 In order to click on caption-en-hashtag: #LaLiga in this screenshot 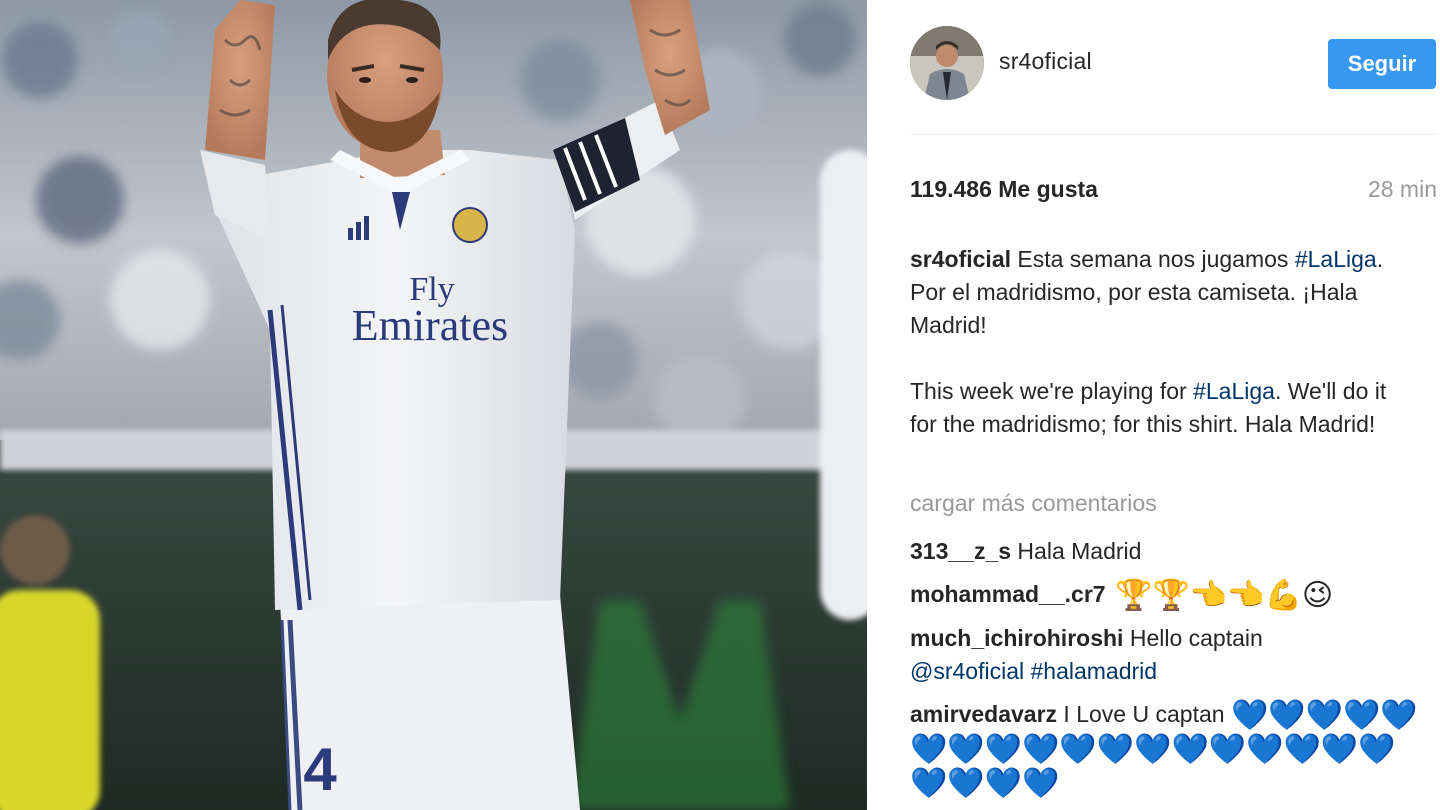, I will do `click(1234, 391)`.